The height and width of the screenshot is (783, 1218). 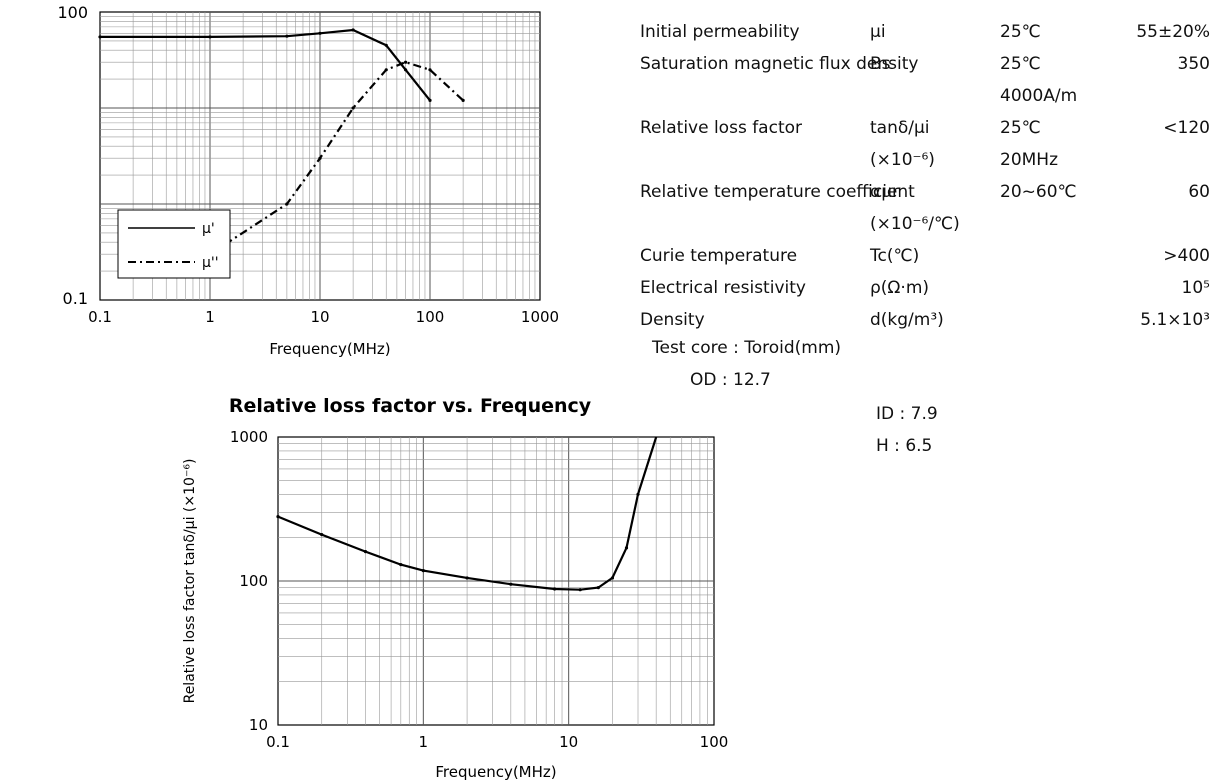 What do you see at coordinates (249, 437) in the screenshot?
I see `y-tick-label: 1000` at bounding box center [249, 437].